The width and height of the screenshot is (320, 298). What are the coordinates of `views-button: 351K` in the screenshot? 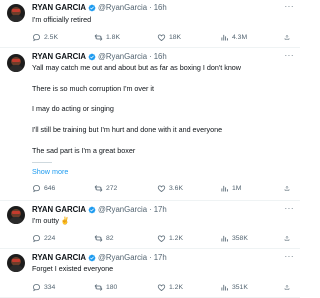 It's located at (234, 287).